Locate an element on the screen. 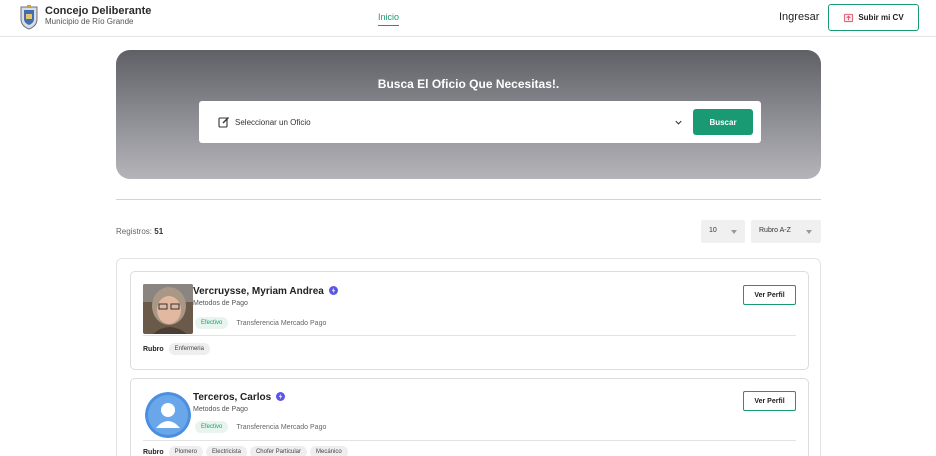 The height and width of the screenshot is (456, 936). sort-select: Rubro A-Z is located at coordinates (786, 231).